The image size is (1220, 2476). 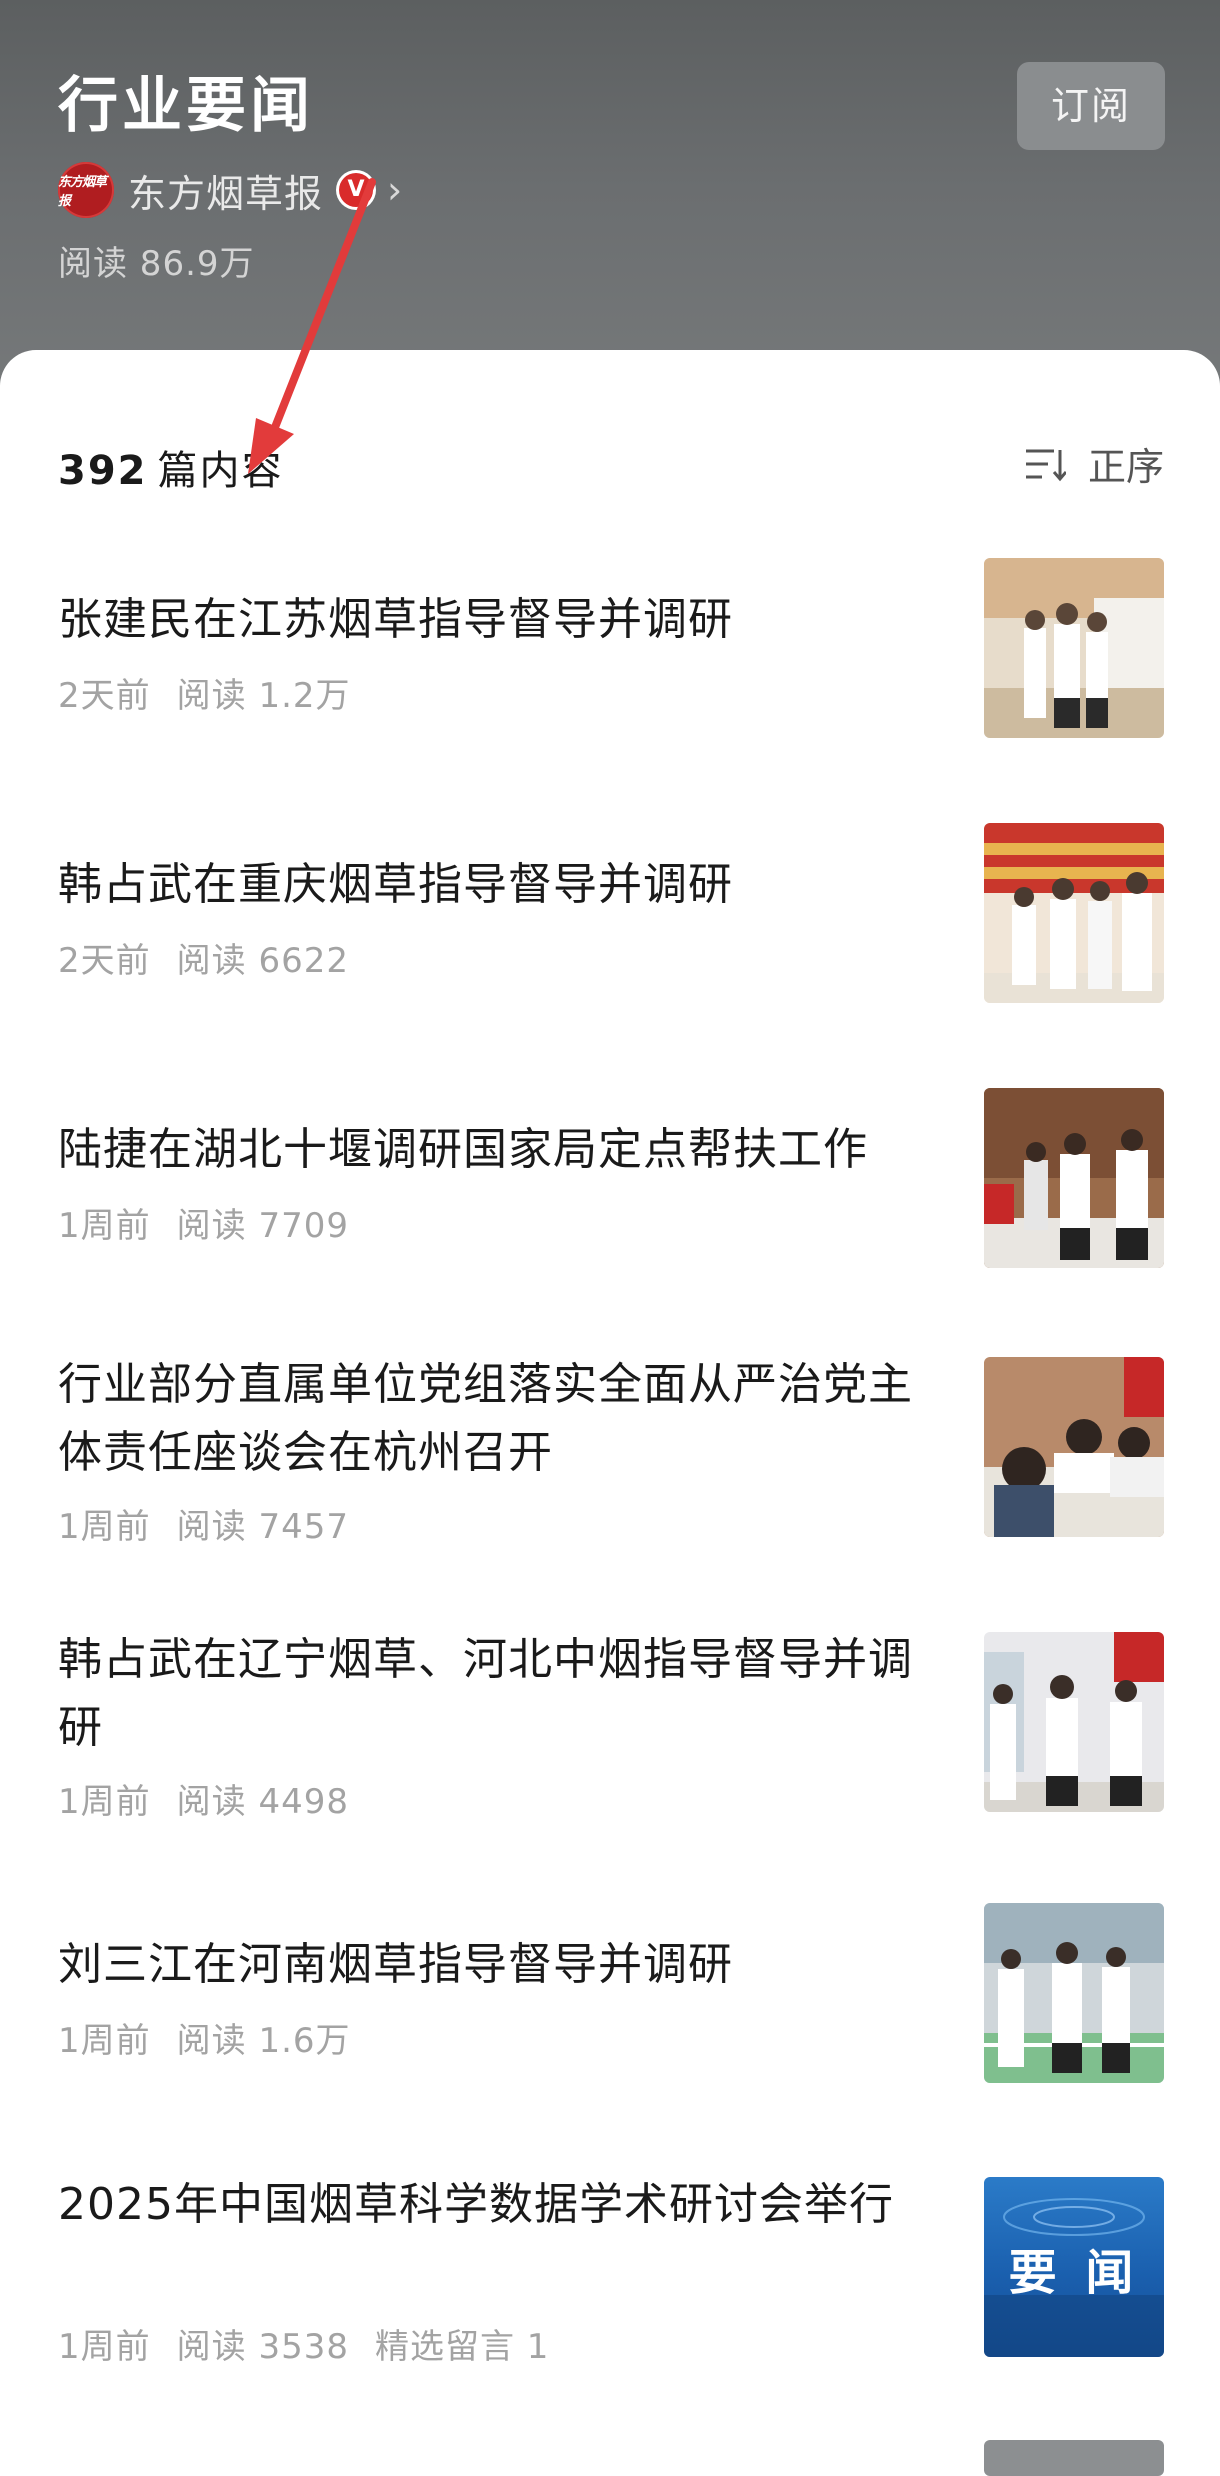 I want to click on chevron-right-icon: ›, so click(x=395, y=190).